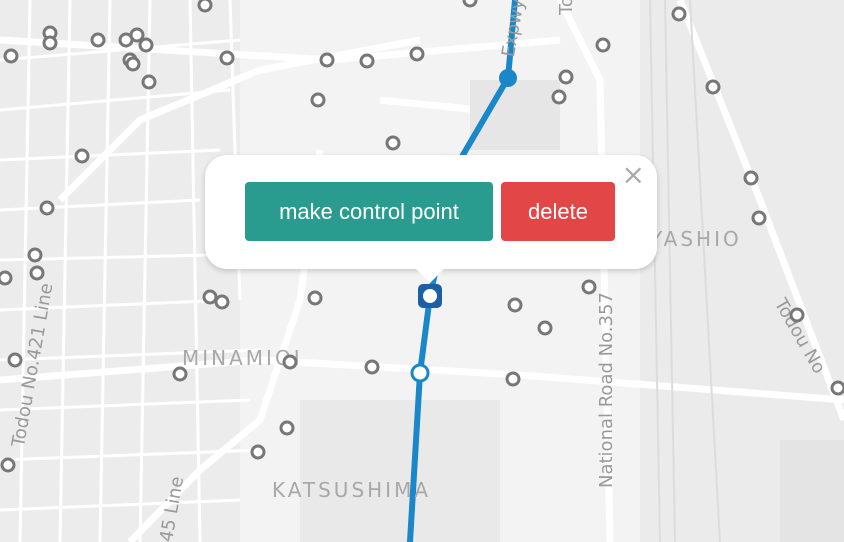 Image resolution: width=844 pixels, height=542 pixels. What do you see at coordinates (566, 7) in the screenshot?
I see `road-label-top: To` at bounding box center [566, 7].